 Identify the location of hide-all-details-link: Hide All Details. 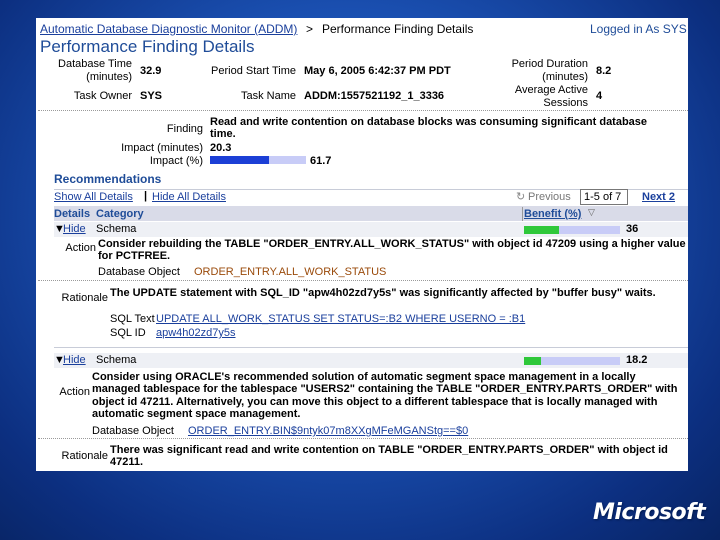
(189, 197).